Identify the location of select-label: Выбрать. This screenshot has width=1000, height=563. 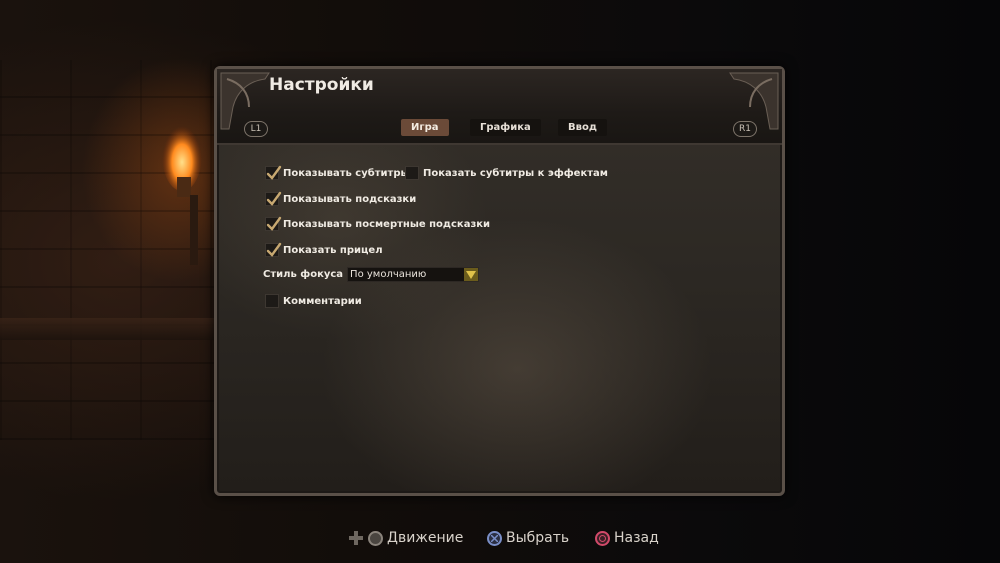
(538, 538).